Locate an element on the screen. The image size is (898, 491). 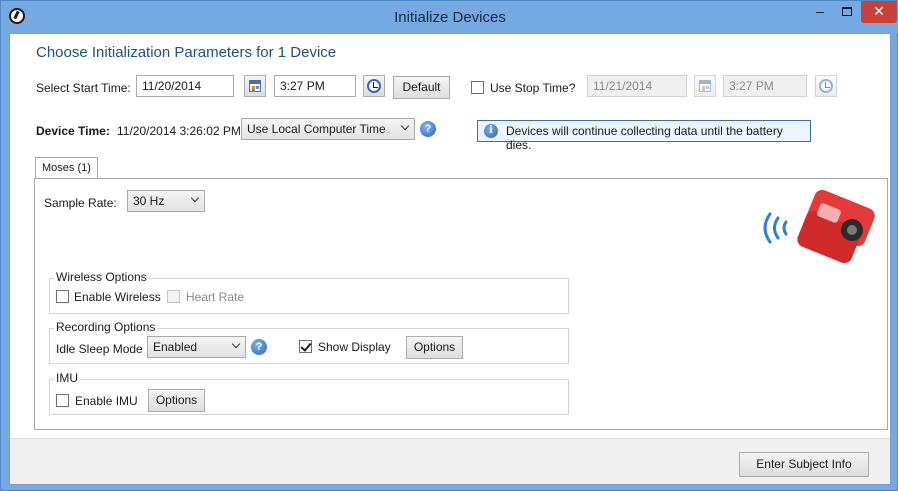
maximize-button is located at coordinates (847, 12).